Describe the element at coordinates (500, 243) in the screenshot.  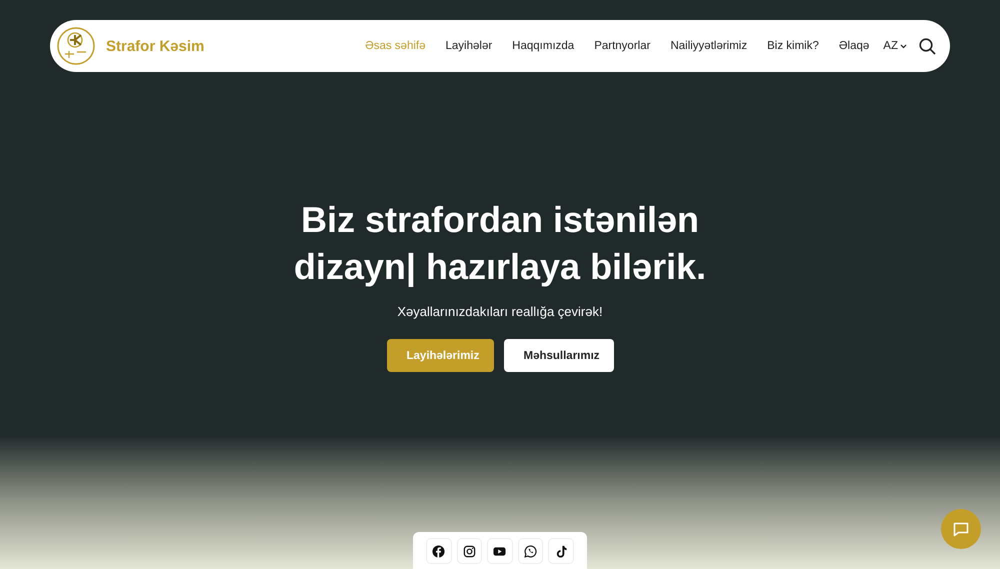
I see `hero-heading: Biz strafordan istənilən dizayn| hazırlaya bilərik.` at that location.